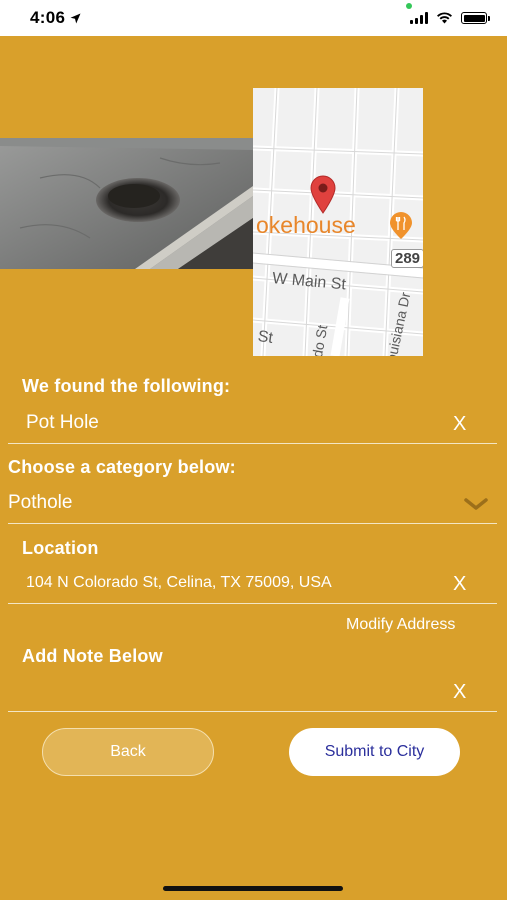  Describe the element at coordinates (400, 625) in the screenshot. I see `modify-address-link: Modify Address` at that location.